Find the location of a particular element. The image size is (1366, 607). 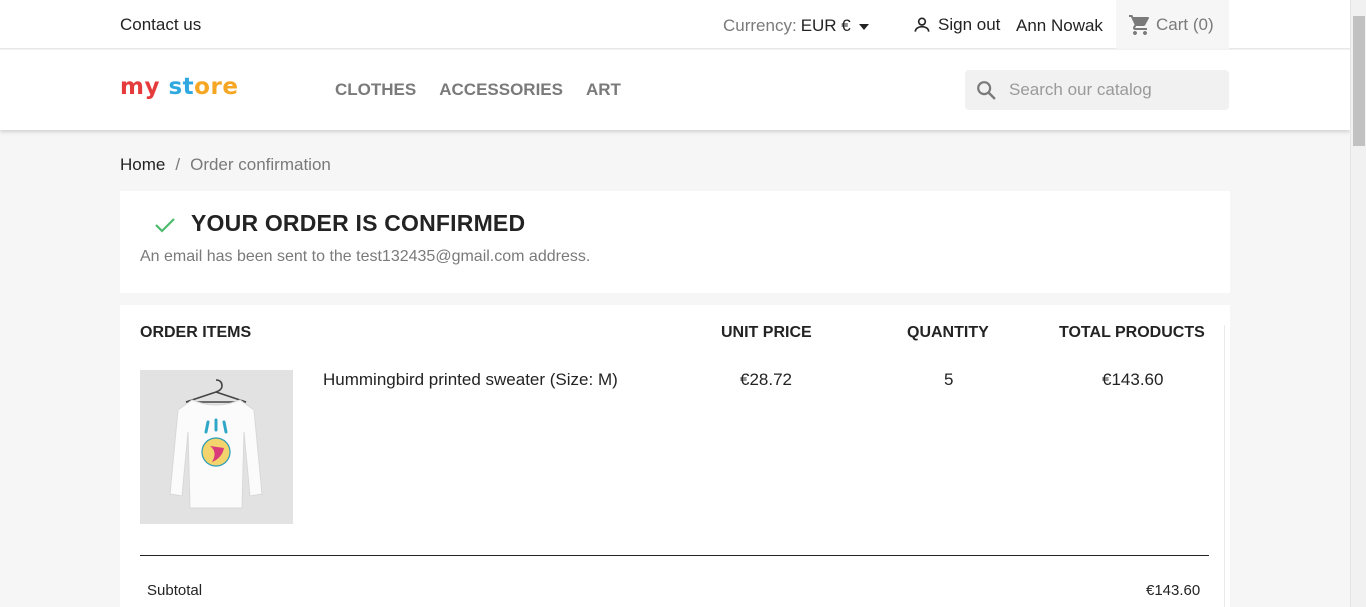

cart-label: Cart (0) is located at coordinates (1185, 24).